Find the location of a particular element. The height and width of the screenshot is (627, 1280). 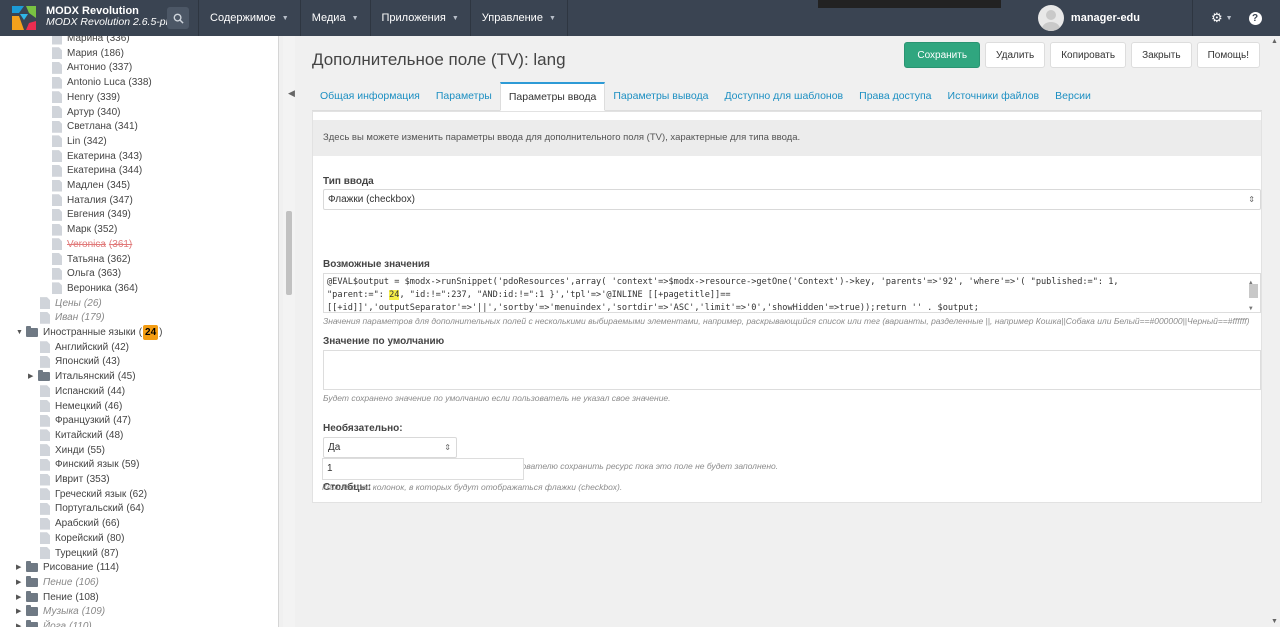

tree-item: Английский (42) is located at coordinates (84, 347).